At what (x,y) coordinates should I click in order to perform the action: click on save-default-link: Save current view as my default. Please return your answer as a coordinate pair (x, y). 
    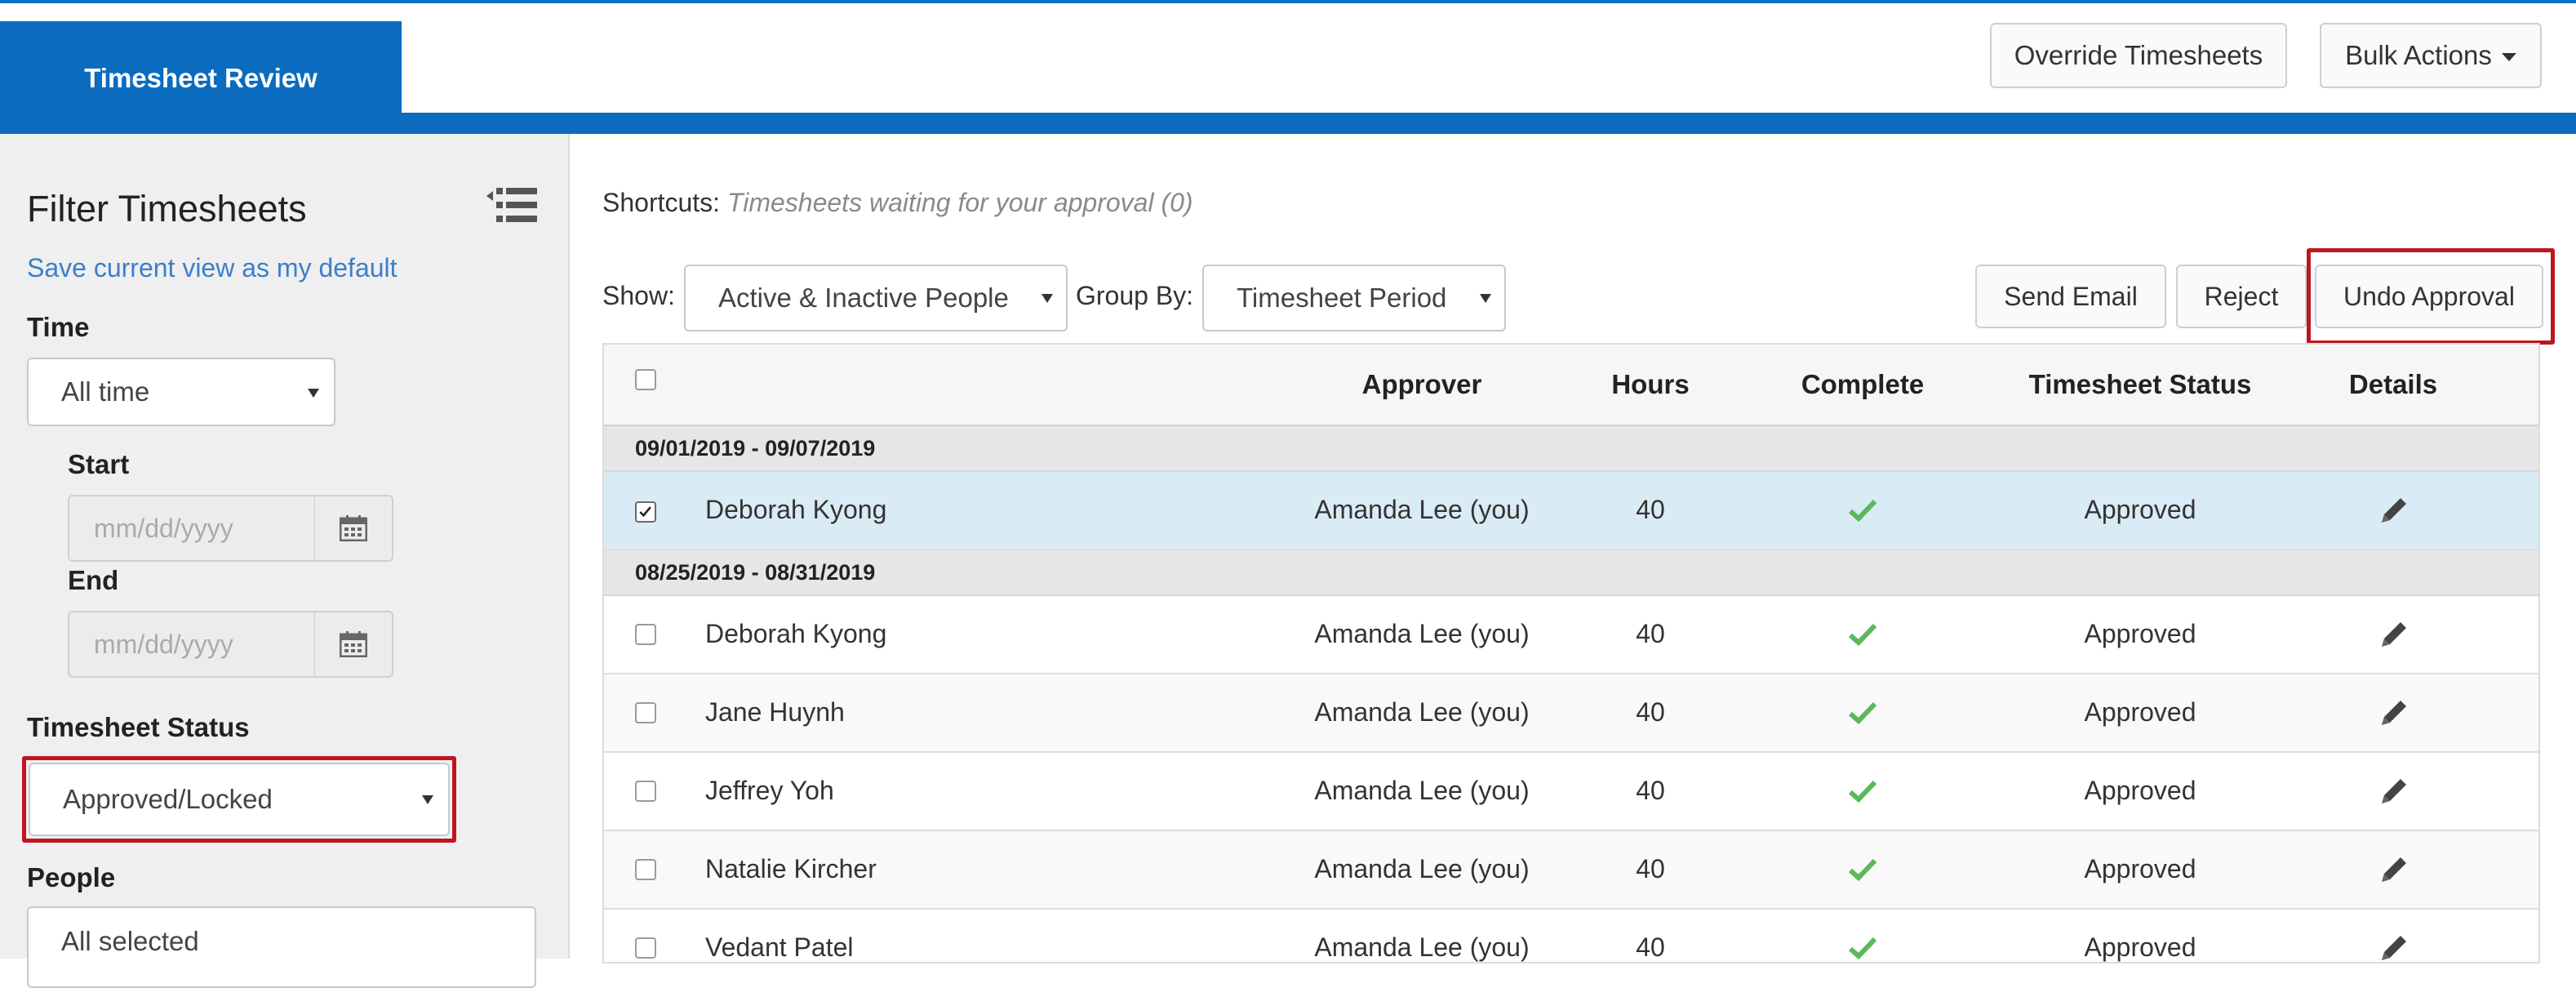
    Looking at the image, I should click on (212, 268).